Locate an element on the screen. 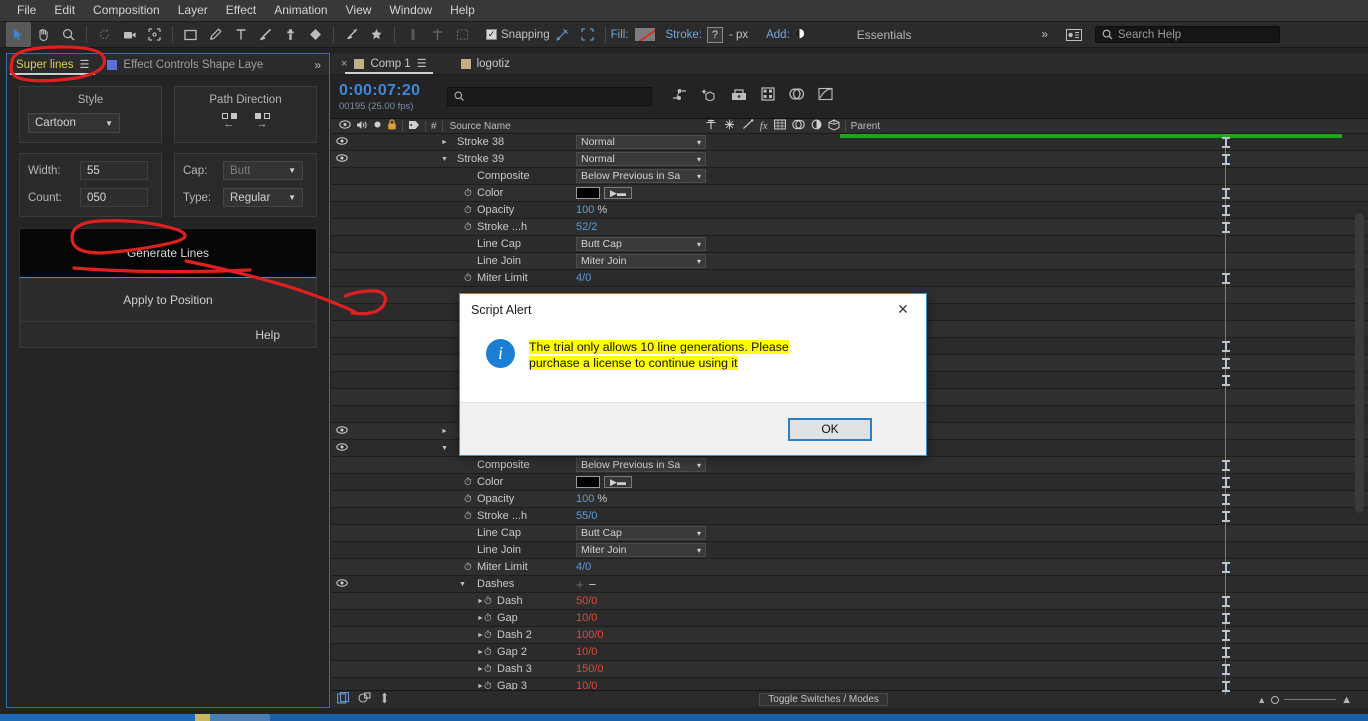  table-row: Line Cap Butt Cap ▾ is located at coordinates (849, 244).